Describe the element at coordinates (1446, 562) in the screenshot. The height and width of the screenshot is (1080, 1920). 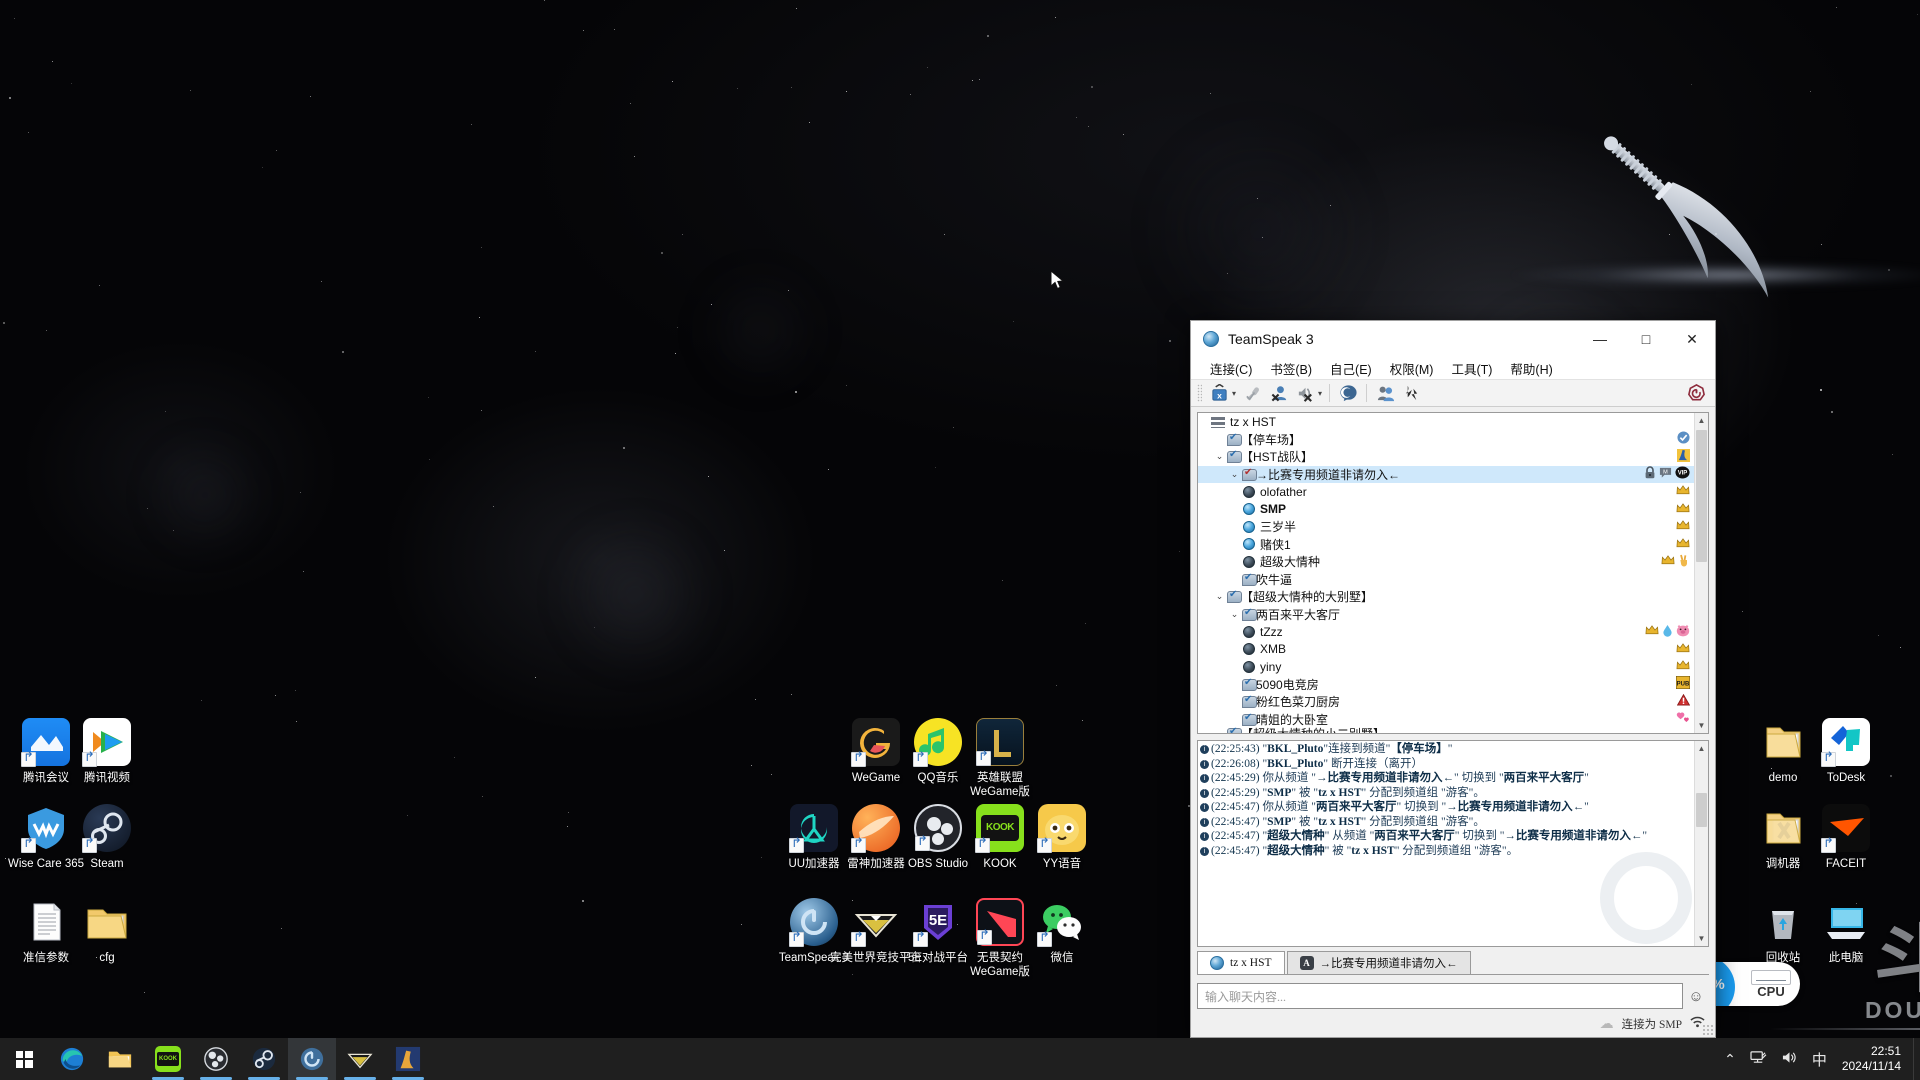
I see `tree-user-row: 超级大情种` at that location.